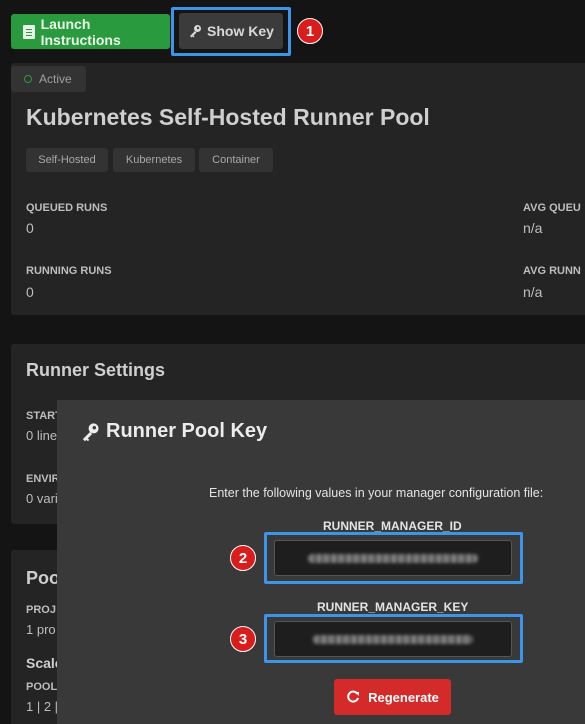 This screenshot has height=724, width=585. I want to click on regenerate-button: Regenerate, so click(392, 697).